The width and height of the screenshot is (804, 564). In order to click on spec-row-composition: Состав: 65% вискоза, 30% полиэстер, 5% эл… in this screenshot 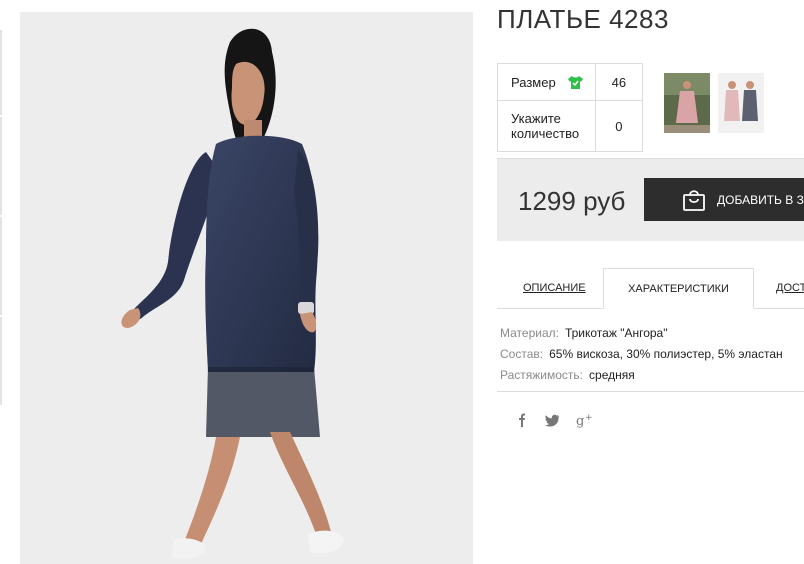, I will do `click(641, 354)`.